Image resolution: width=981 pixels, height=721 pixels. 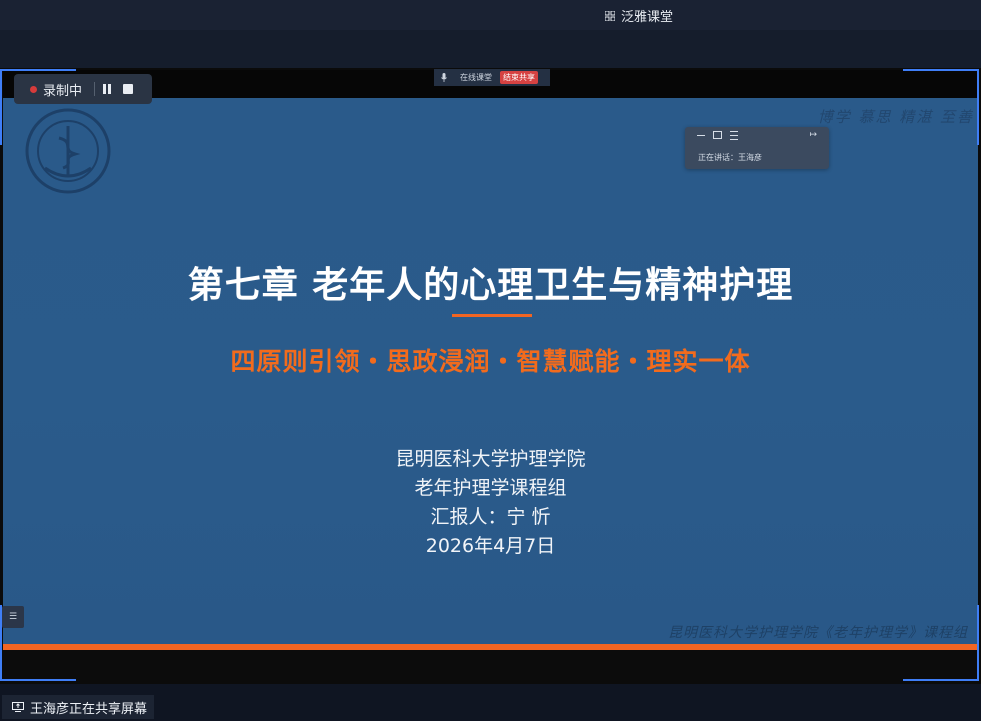 I want to click on title-bar: 泛雅课堂, so click(x=490, y=15).